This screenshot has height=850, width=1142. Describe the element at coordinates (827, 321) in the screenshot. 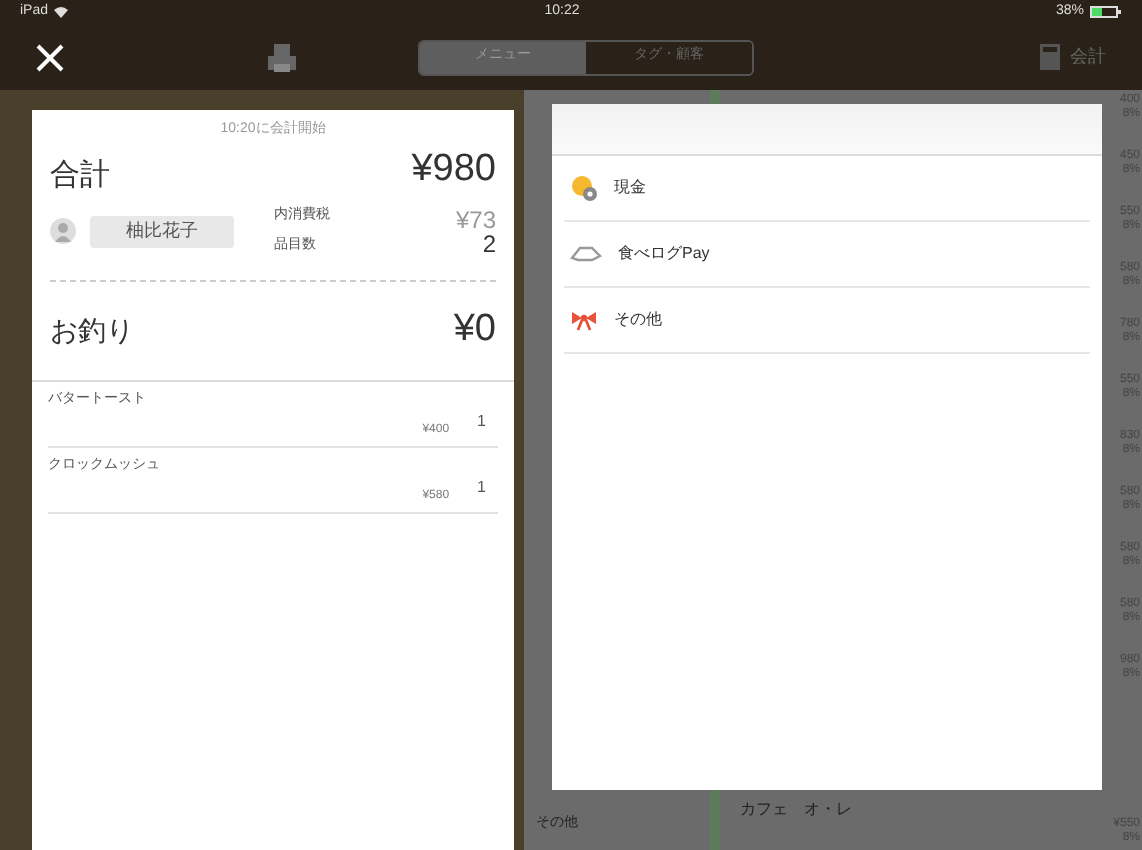

I see `payment-option: その他` at that location.